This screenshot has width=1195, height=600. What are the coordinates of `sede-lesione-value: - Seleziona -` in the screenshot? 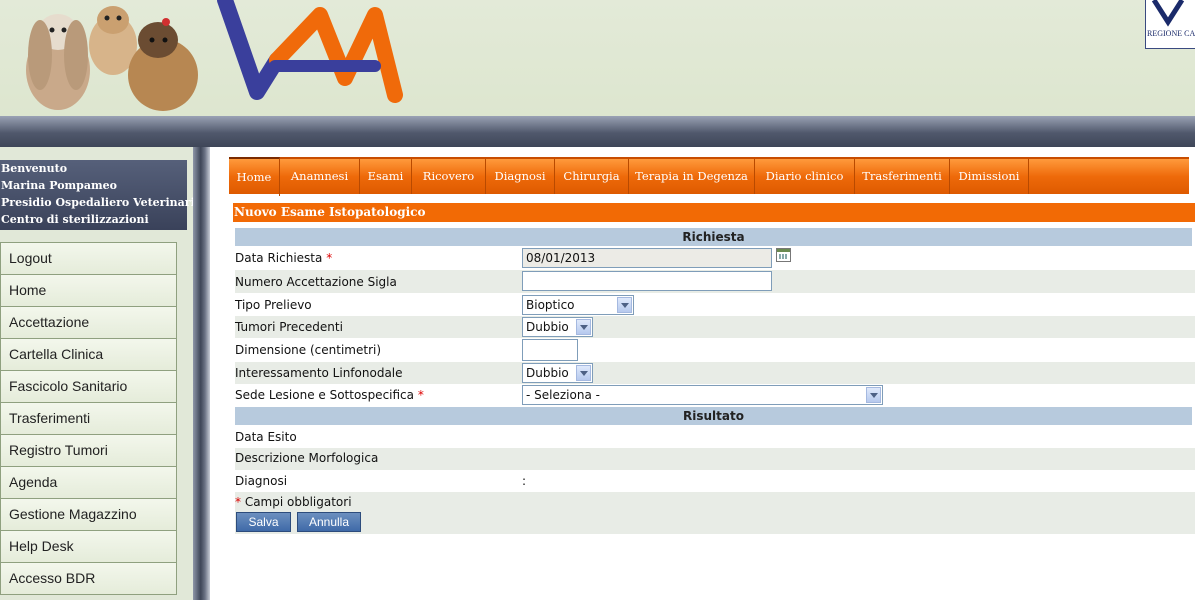 It's located at (563, 395).